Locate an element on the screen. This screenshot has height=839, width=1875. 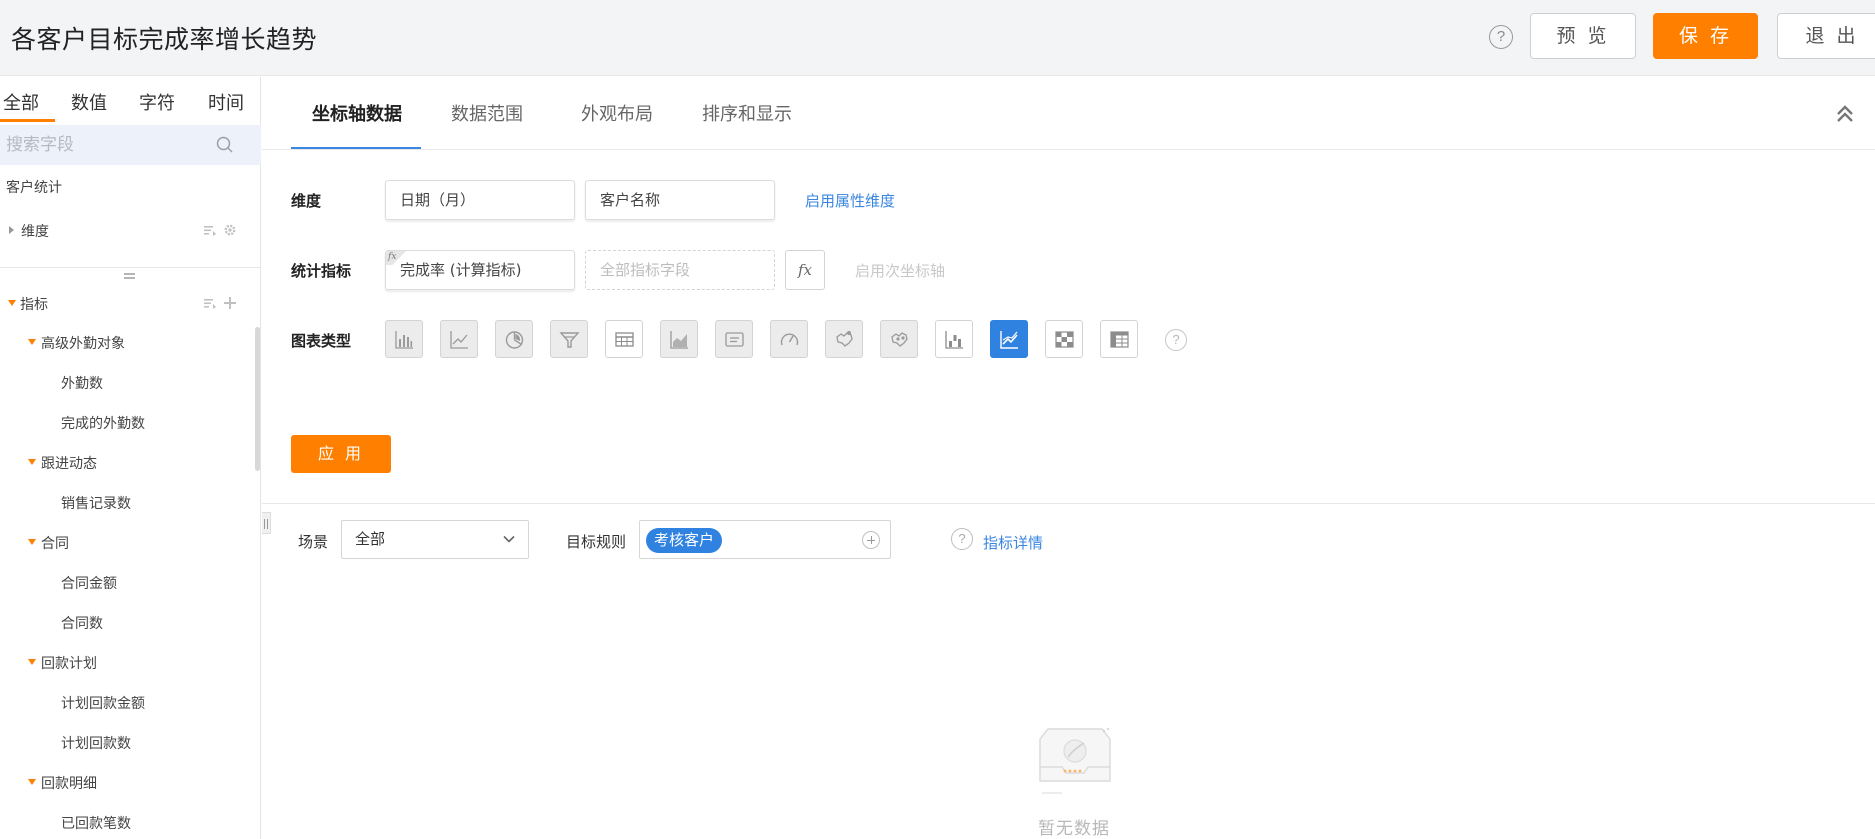
add-icon is located at coordinates (230, 303).